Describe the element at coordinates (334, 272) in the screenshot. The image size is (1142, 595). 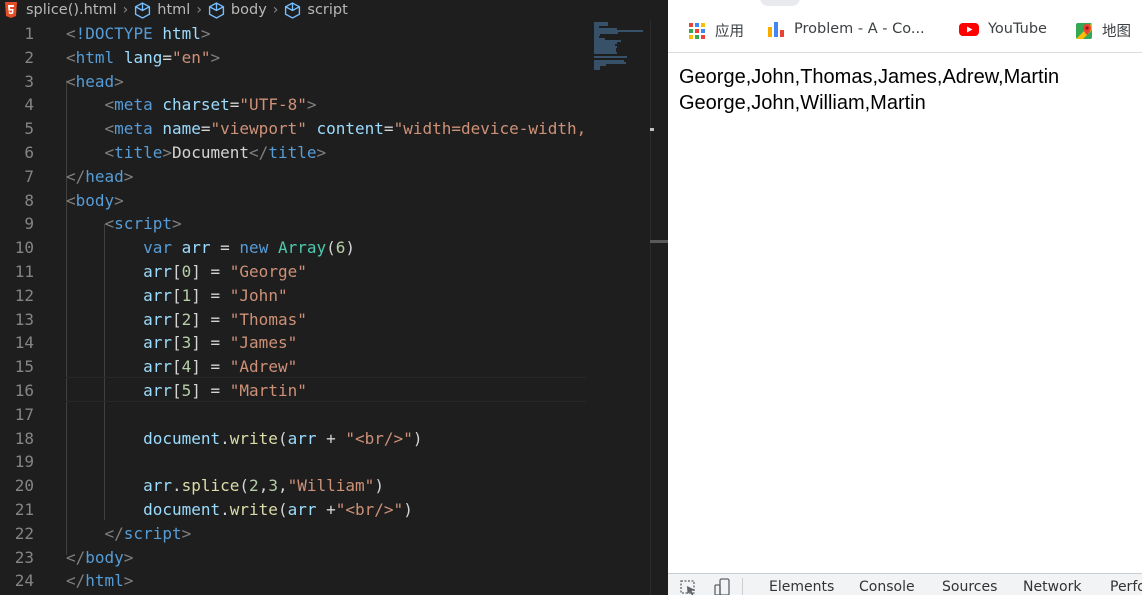
I see `code-line: 11 arr[0] = "George"` at that location.